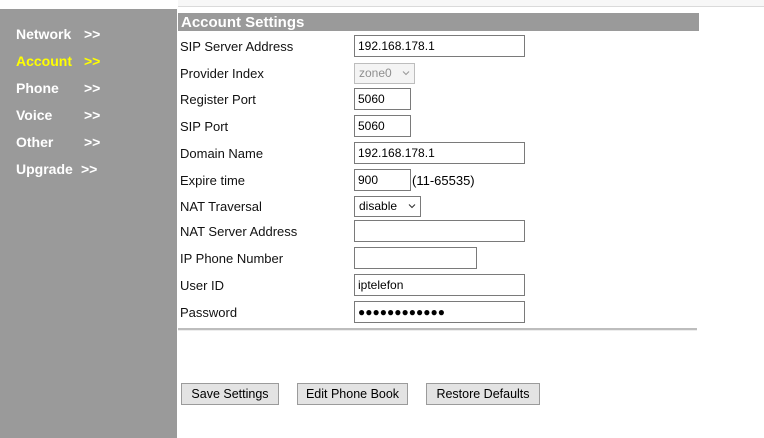 The image size is (764, 438). Describe the element at coordinates (378, 206) in the screenshot. I see `nat-traversal-value: disable` at that location.